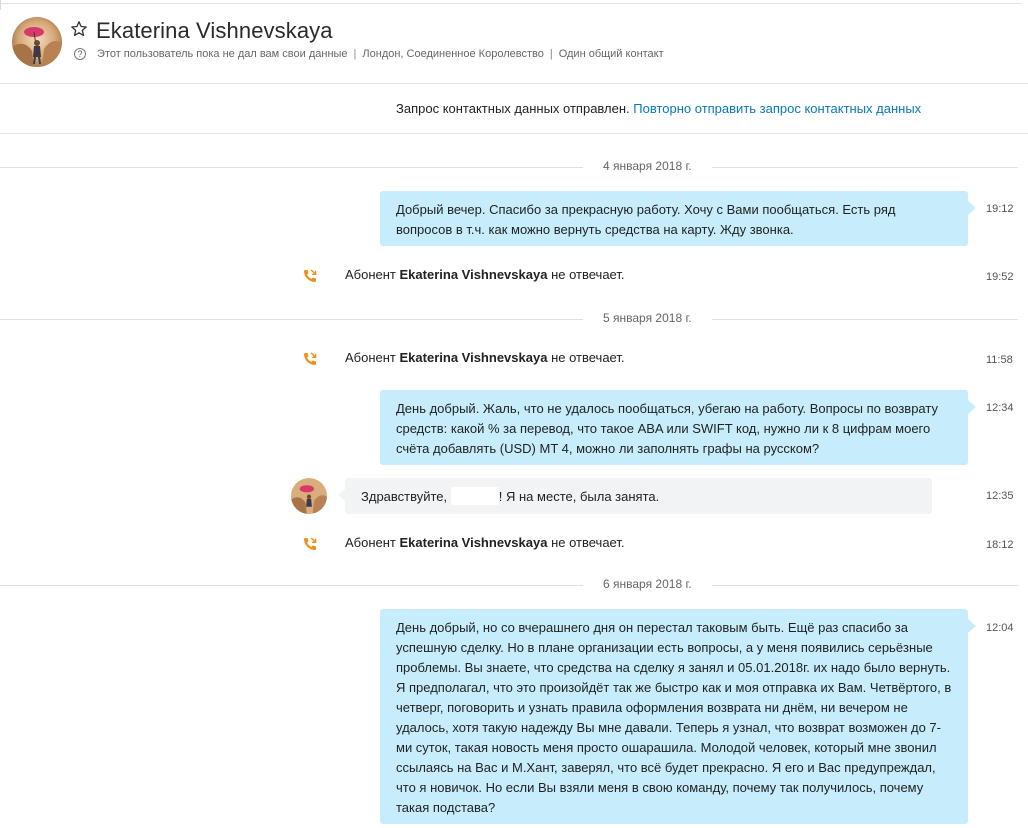 The height and width of the screenshot is (828, 1028). What do you see at coordinates (80, 54) in the screenshot?
I see `help-icon: ?` at bounding box center [80, 54].